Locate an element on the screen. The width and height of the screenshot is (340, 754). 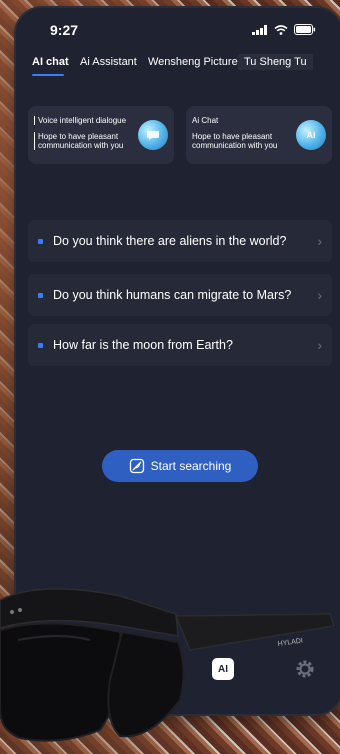
voice-chat-bubble-icon is located at coordinates (153, 135).